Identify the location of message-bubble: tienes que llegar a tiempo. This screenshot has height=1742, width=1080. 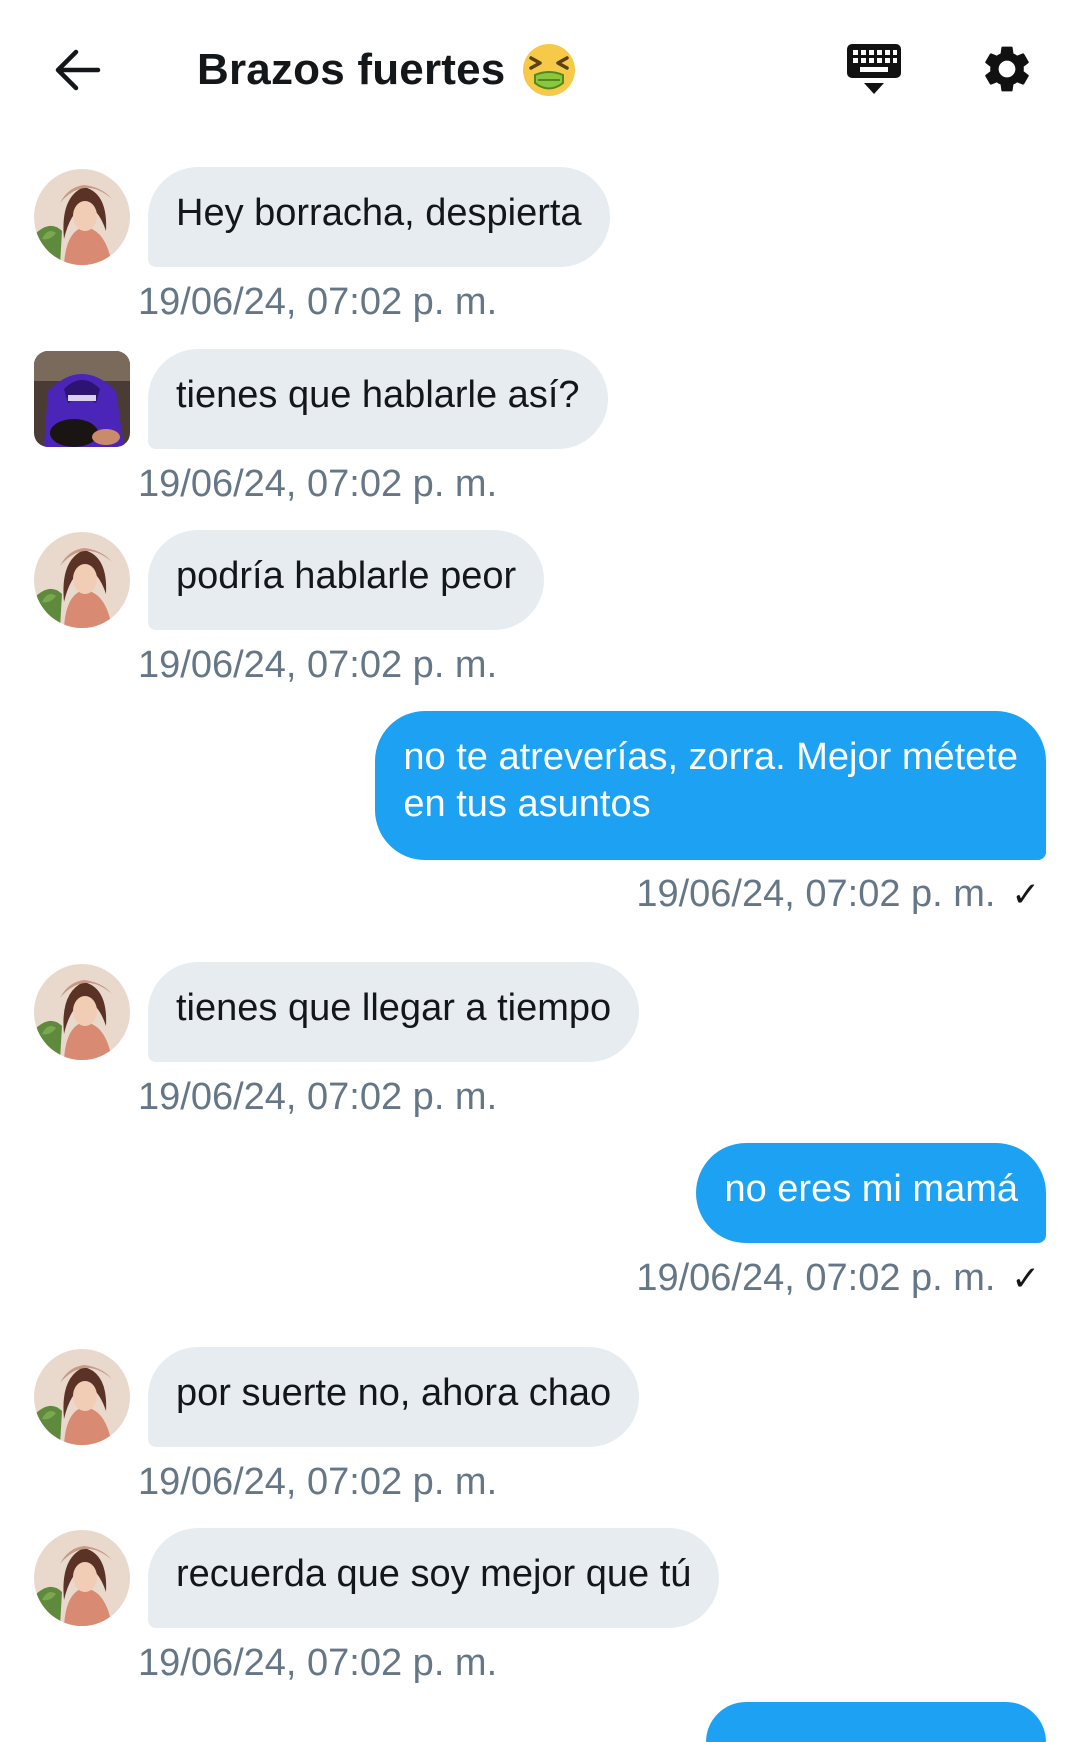
(394, 1012).